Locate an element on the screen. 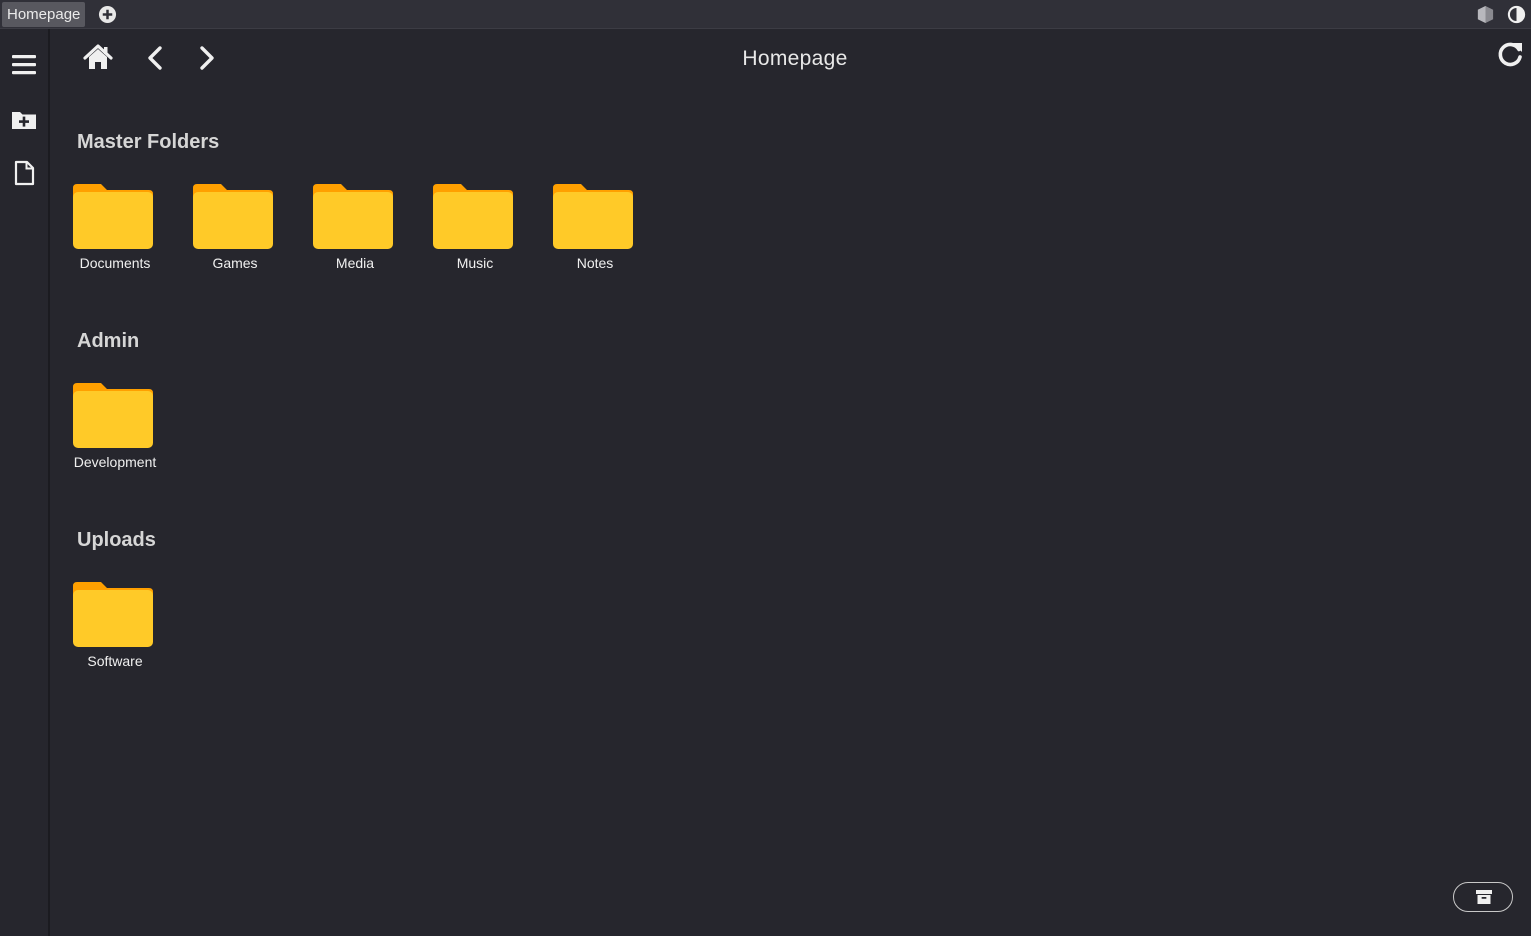  folder-label: Games is located at coordinates (235, 263).